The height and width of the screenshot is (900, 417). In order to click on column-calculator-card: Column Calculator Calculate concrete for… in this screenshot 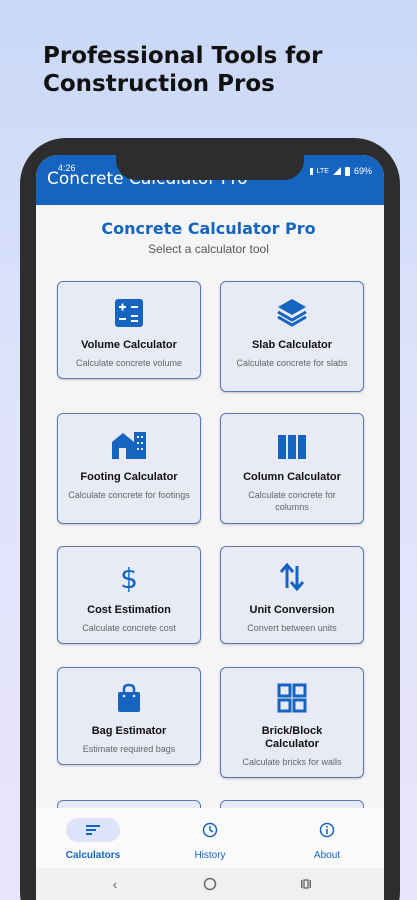, I will do `click(292, 468)`.